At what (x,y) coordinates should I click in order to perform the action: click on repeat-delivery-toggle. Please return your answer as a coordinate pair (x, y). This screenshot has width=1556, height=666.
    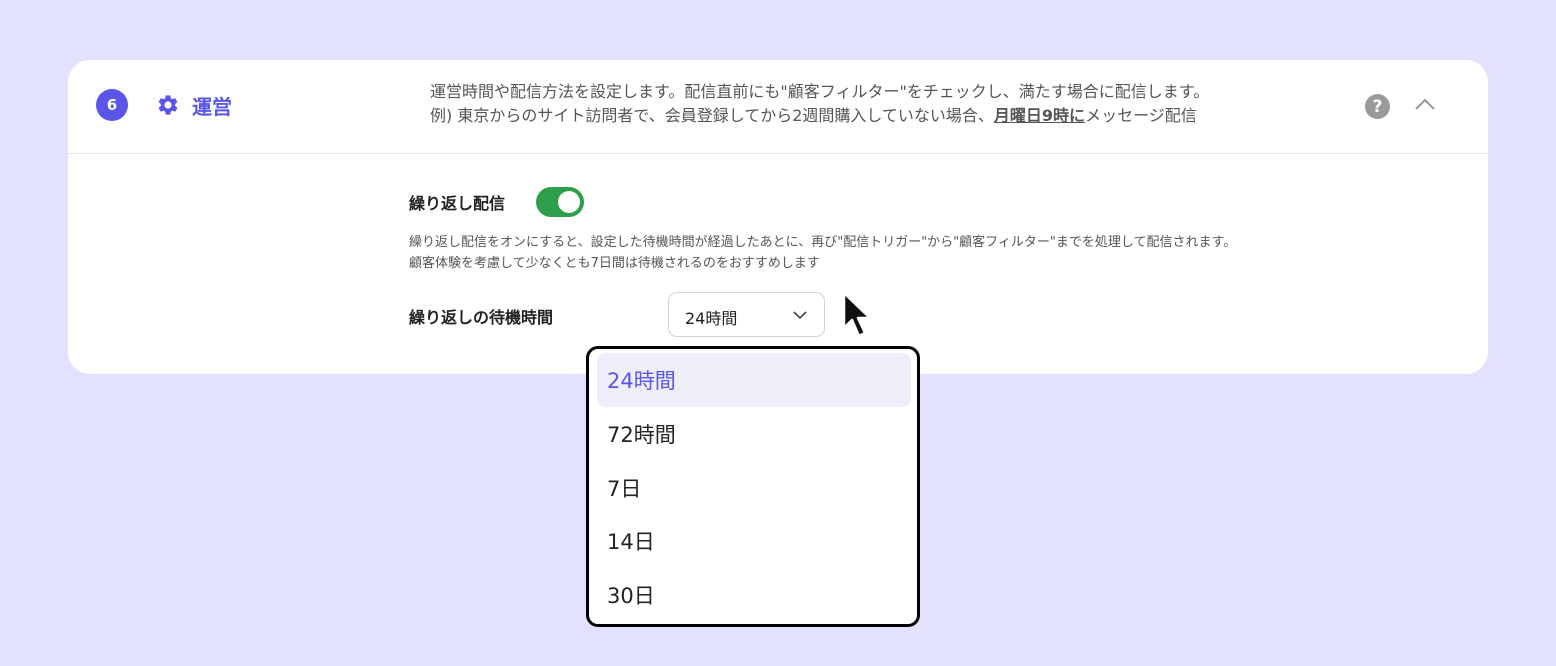
    Looking at the image, I should click on (560, 202).